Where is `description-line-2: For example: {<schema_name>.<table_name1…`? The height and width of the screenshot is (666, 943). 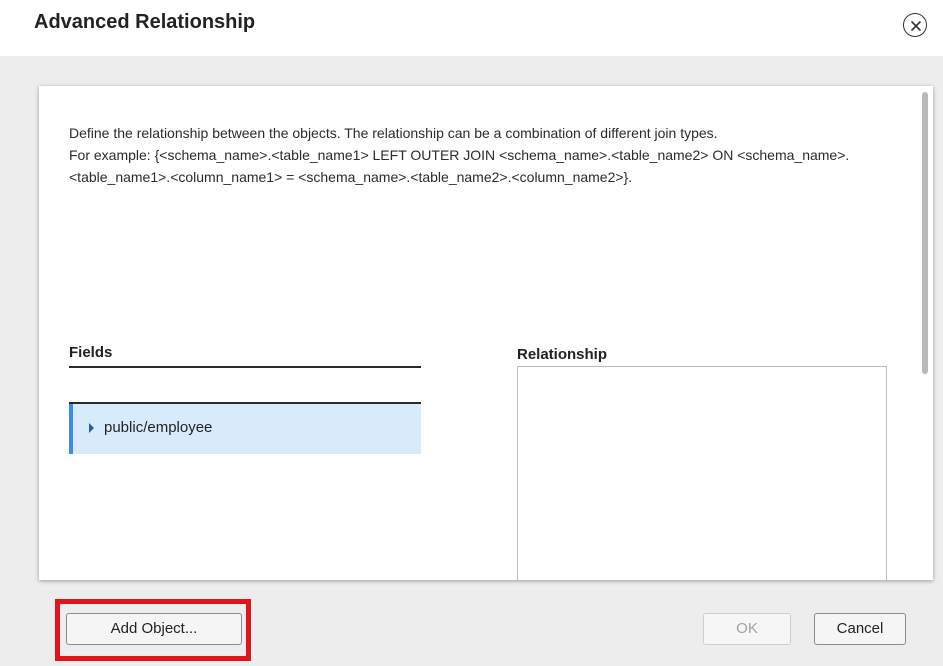 description-line-2: For example: {<schema_name>.<table_name1… is located at coordinates (459, 166).